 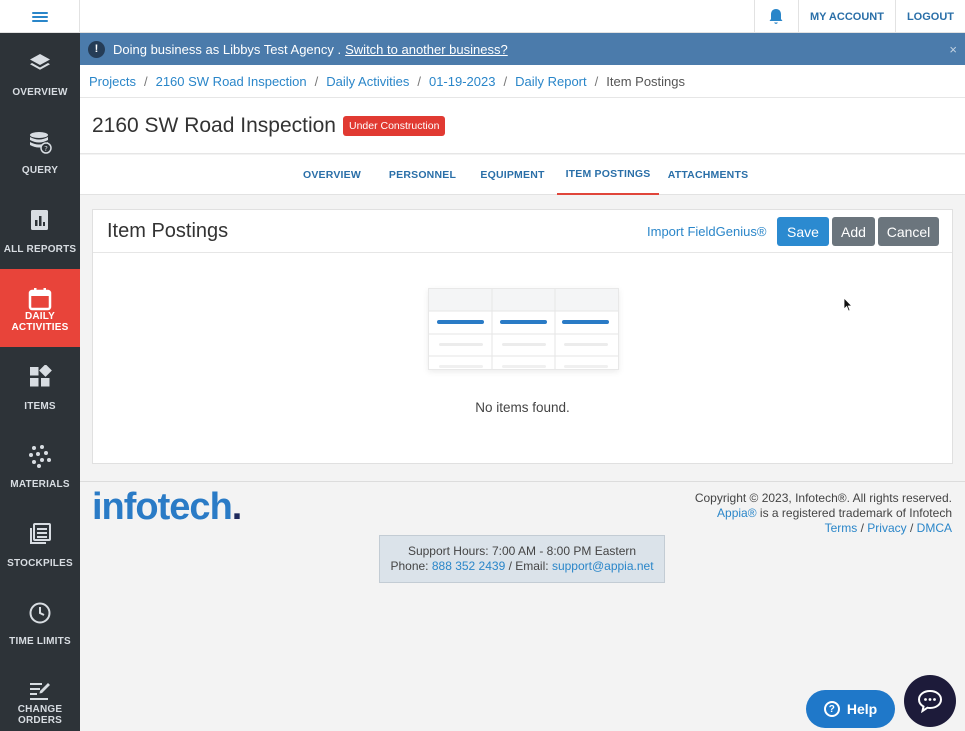 I want to click on clock-icon, so click(x=40, y=612).